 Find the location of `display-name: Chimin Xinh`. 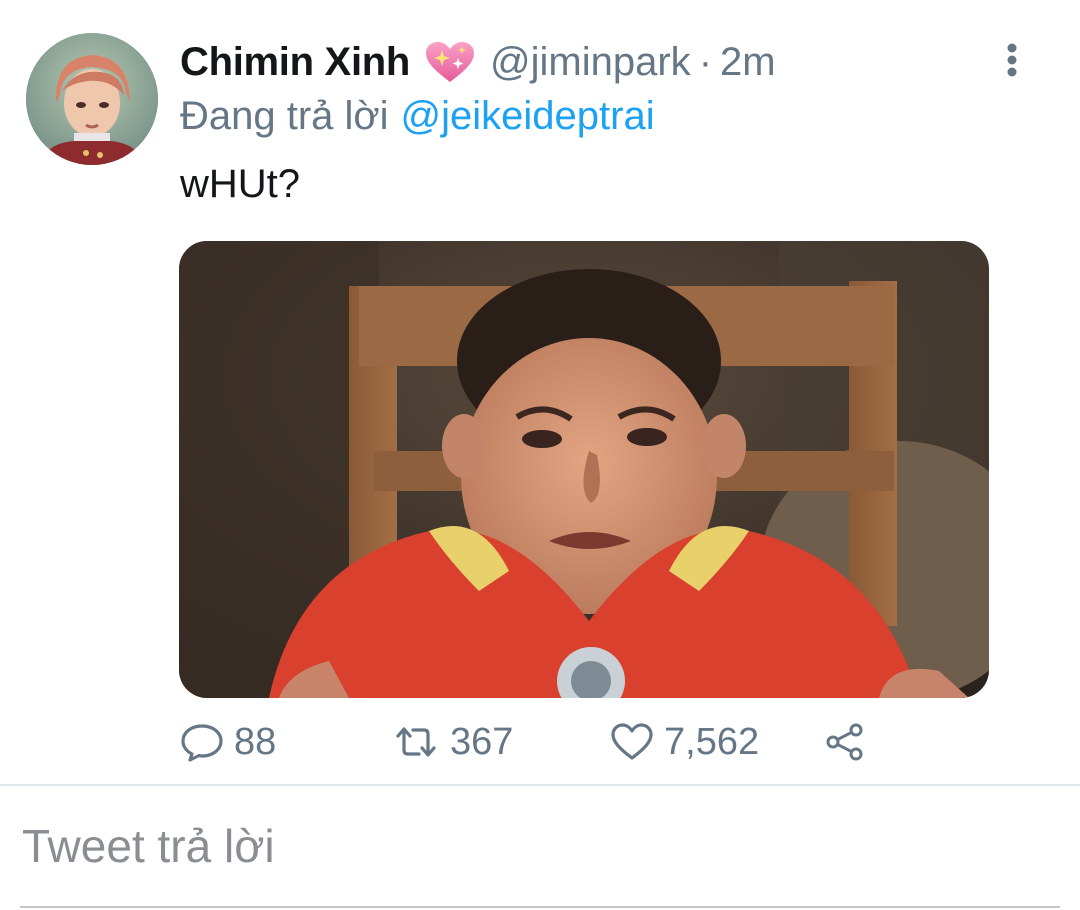

display-name: Chimin Xinh is located at coordinates (295, 62).